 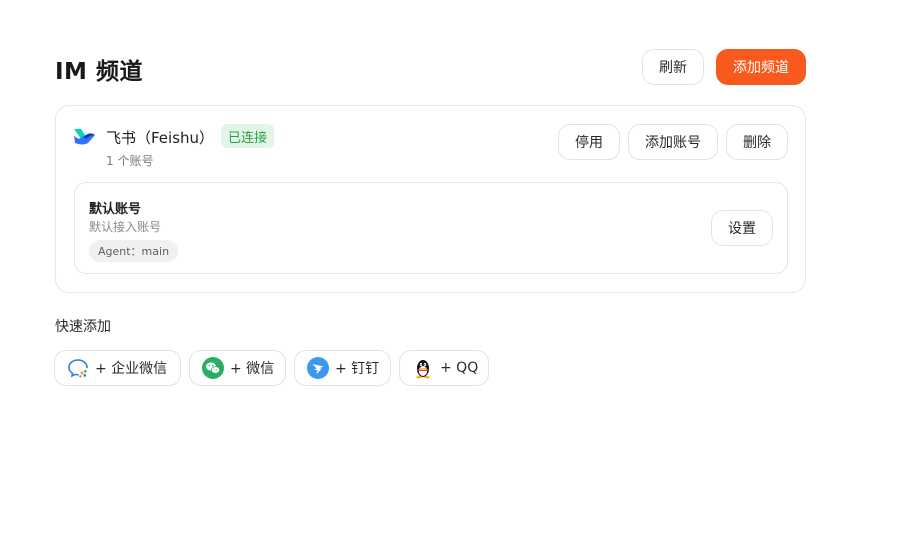 What do you see at coordinates (99, 72) in the screenshot?
I see `page-title: IM 频道` at bounding box center [99, 72].